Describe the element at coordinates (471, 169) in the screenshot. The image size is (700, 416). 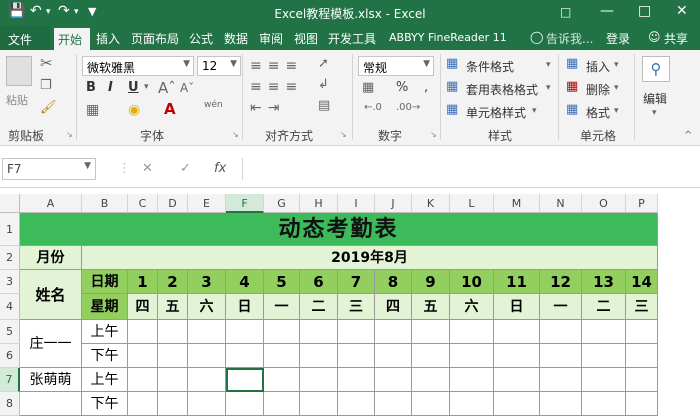
I see `formula-input` at that location.